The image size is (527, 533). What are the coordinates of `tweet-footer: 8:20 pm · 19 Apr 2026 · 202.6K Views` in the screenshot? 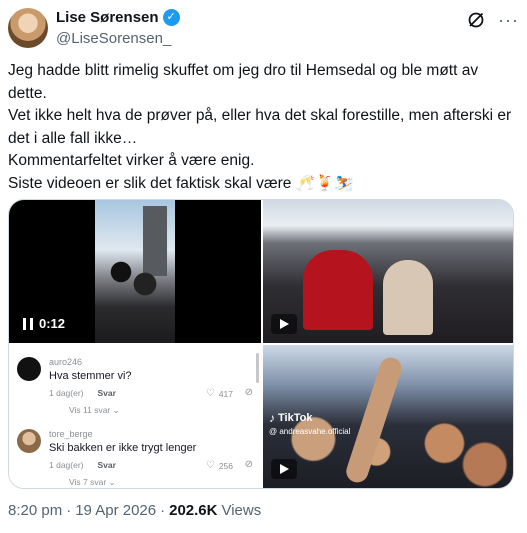 It's located at (134, 510).